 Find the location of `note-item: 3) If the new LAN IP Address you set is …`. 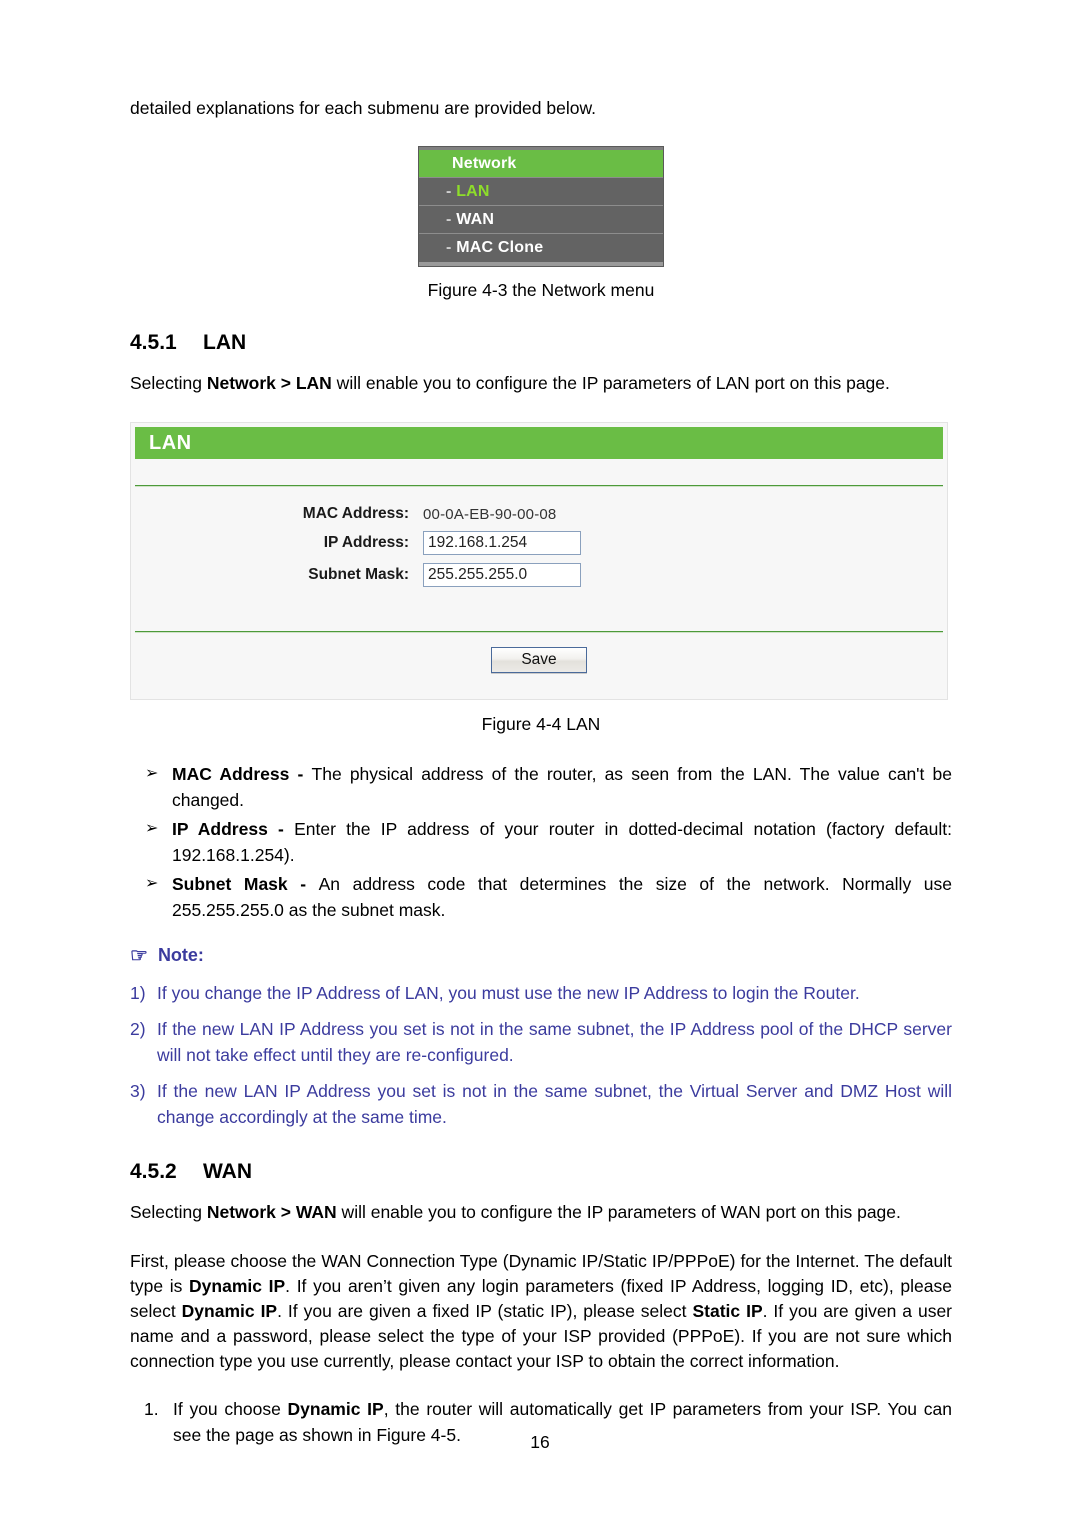

note-item: 3) If the new LAN IP Address you set is … is located at coordinates (541, 1104).